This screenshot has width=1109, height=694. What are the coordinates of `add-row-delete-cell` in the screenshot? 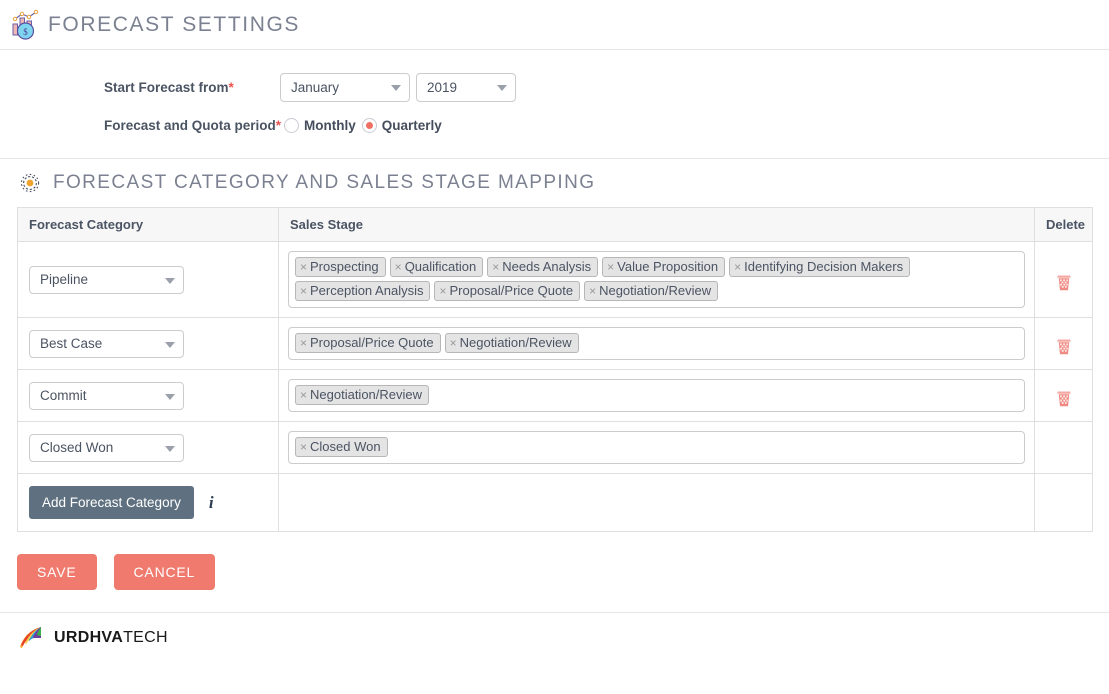 It's located at (1063, 502).